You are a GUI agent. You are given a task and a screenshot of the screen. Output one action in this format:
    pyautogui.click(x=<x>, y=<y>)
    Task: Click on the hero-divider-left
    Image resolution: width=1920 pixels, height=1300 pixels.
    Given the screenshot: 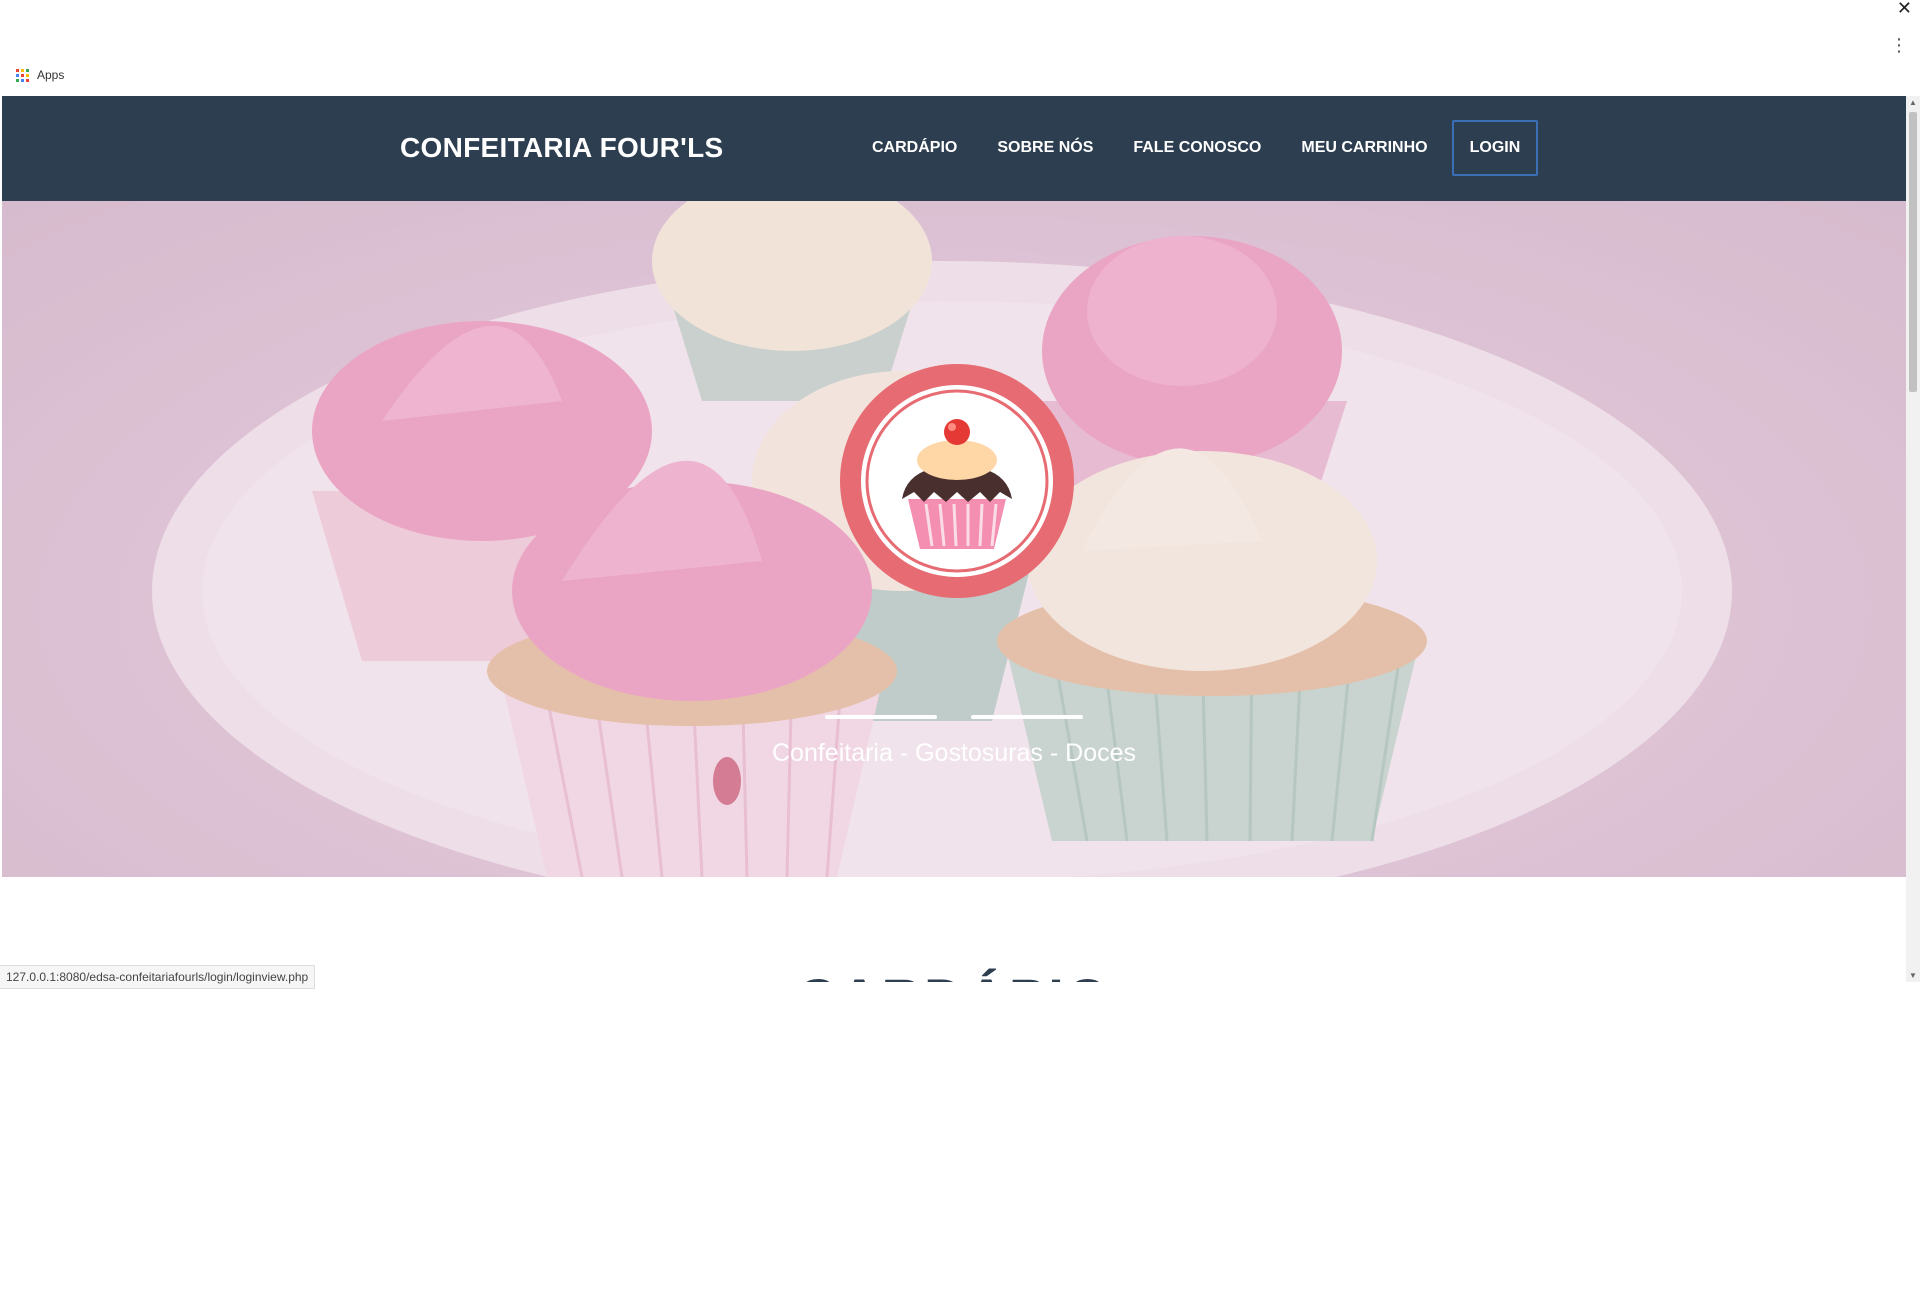 What is the action you would take?
    pyautogui.click(x=881, y=717)
    